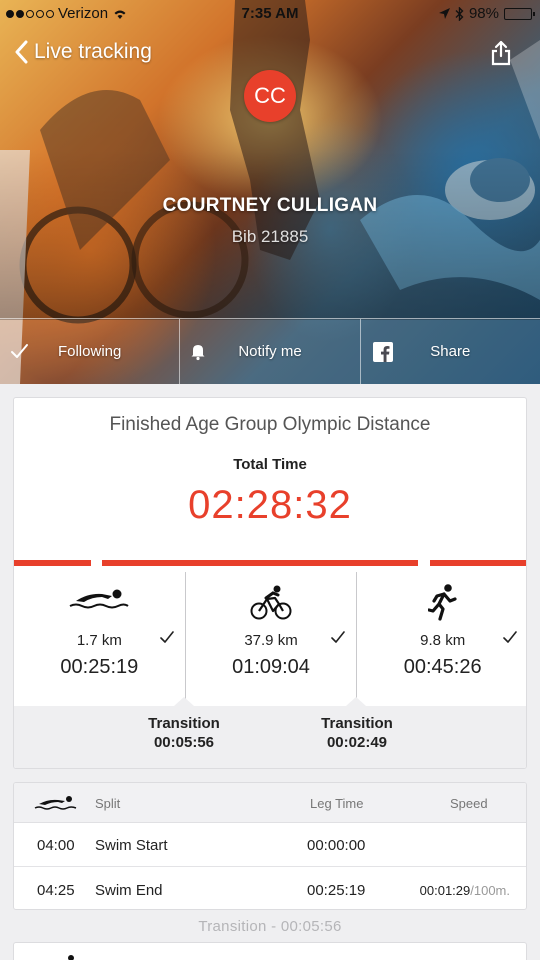 Image resolution: width=540 pixels, height=960 pixels. I want to click on athlete-name: COURTNEY CULLIGAN, so click(270, 205).